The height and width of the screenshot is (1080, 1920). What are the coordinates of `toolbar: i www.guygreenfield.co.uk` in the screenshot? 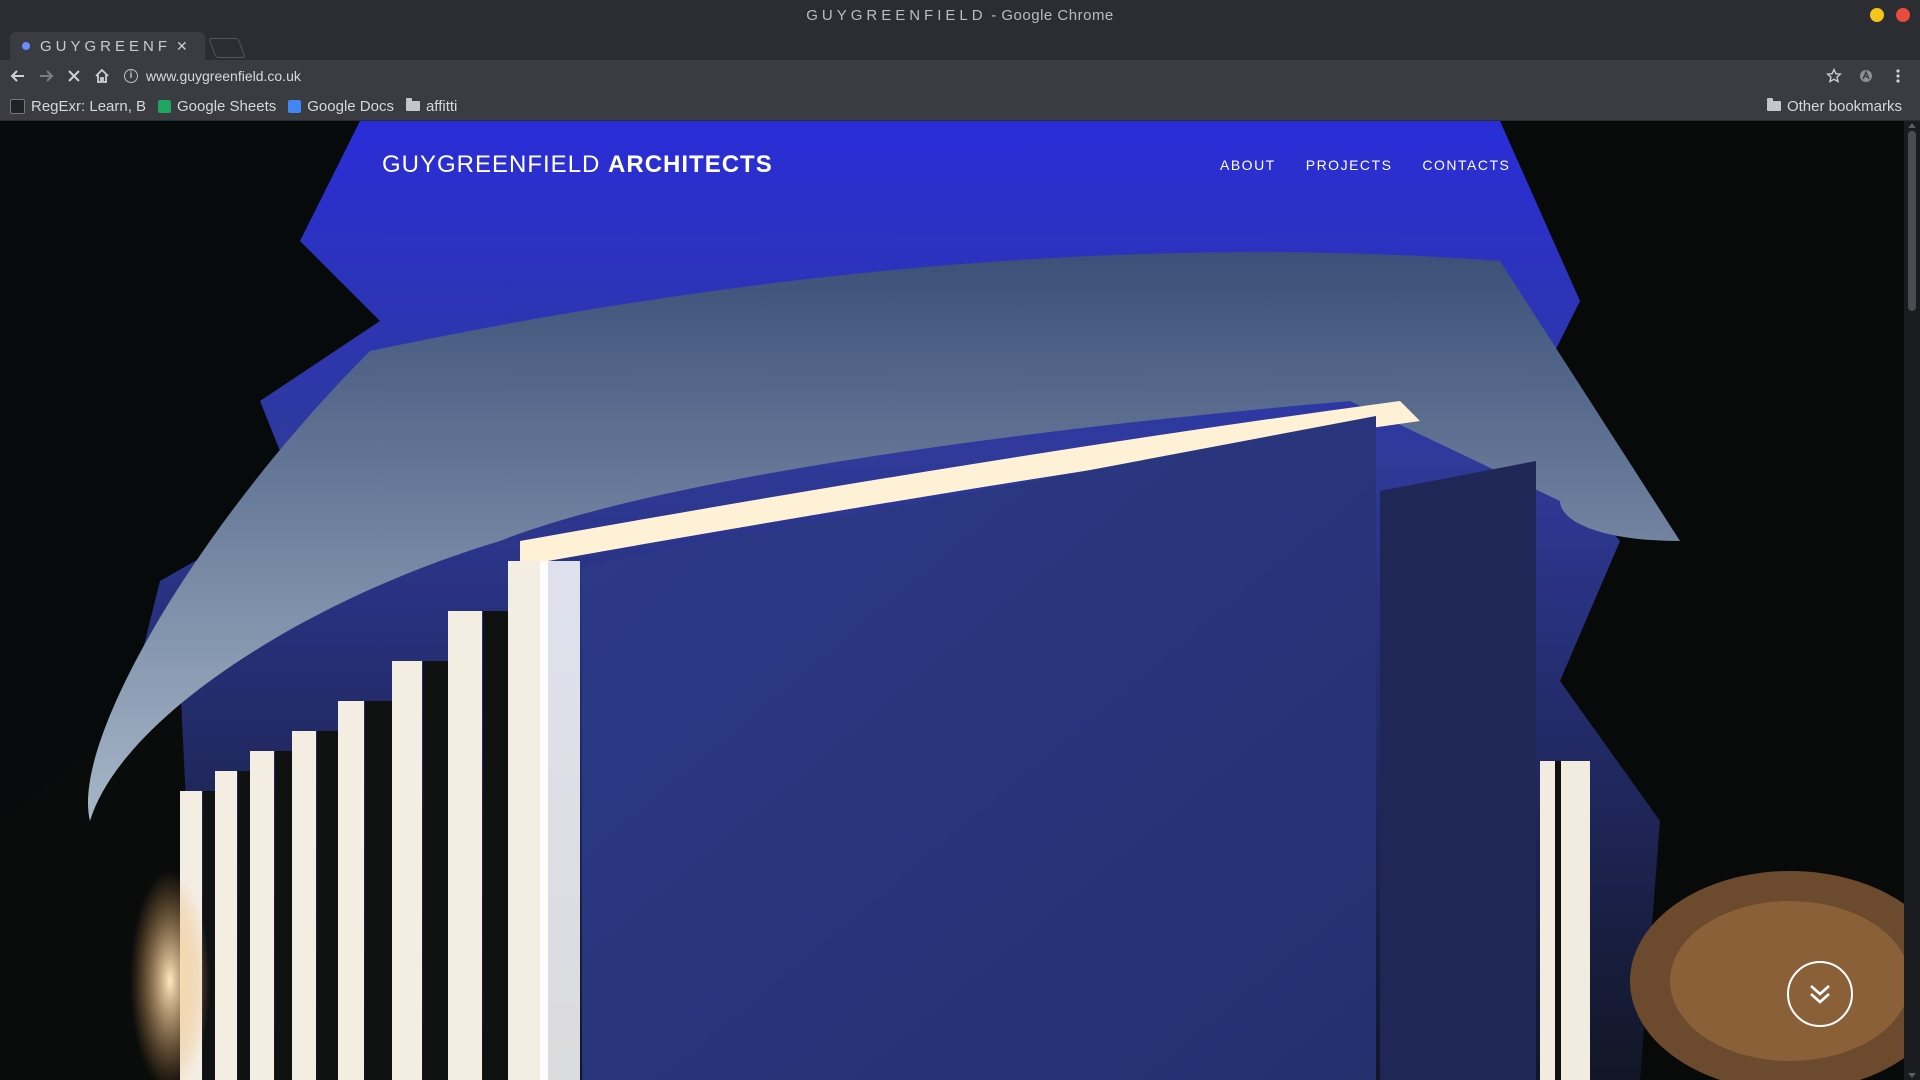 It's located at (960, 76).